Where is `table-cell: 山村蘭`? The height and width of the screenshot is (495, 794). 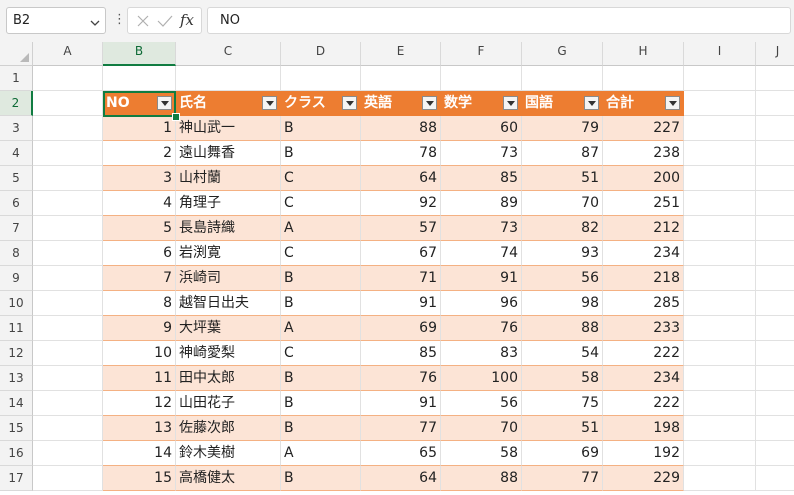 table-cell: 山村蘭 is located at coordinates (228, 178).